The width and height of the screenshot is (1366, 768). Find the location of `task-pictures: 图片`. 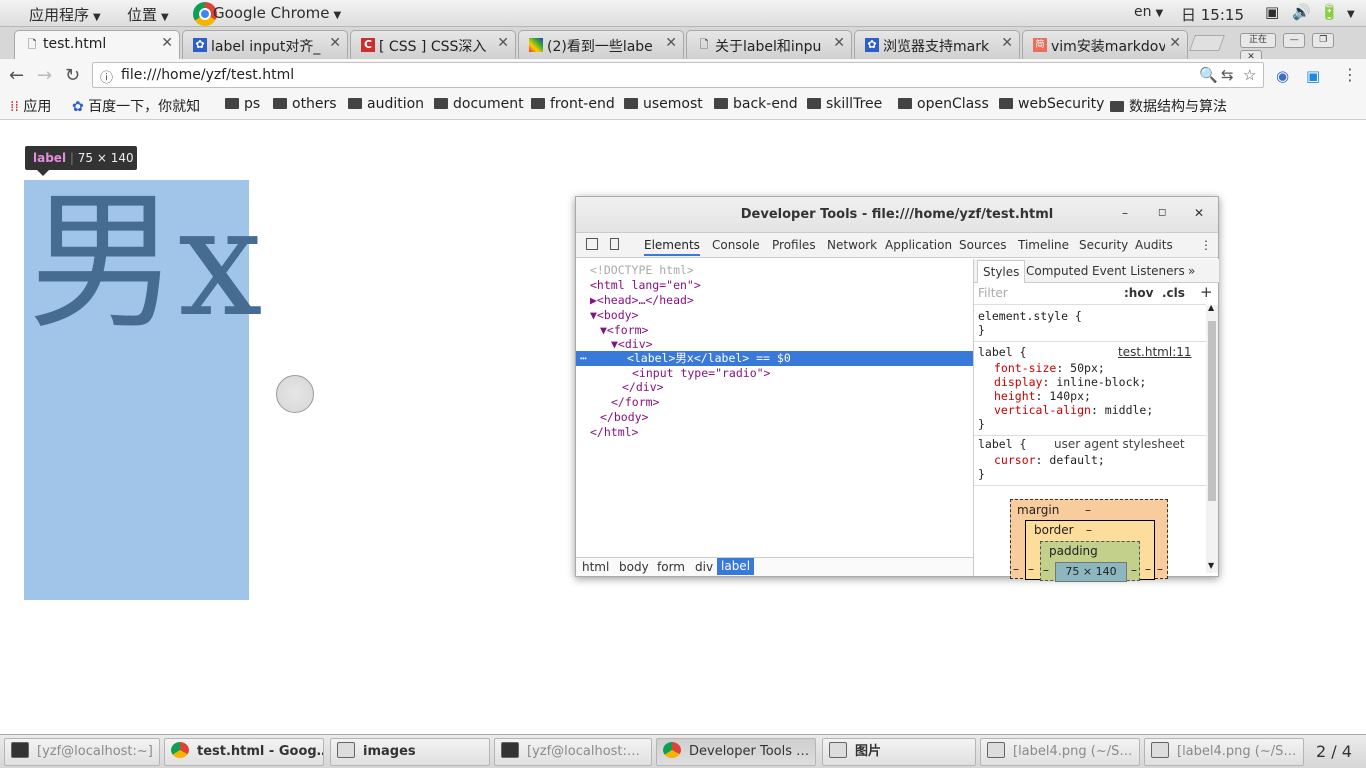

task-pictures: 图片 is located at coordinates (899, 752).